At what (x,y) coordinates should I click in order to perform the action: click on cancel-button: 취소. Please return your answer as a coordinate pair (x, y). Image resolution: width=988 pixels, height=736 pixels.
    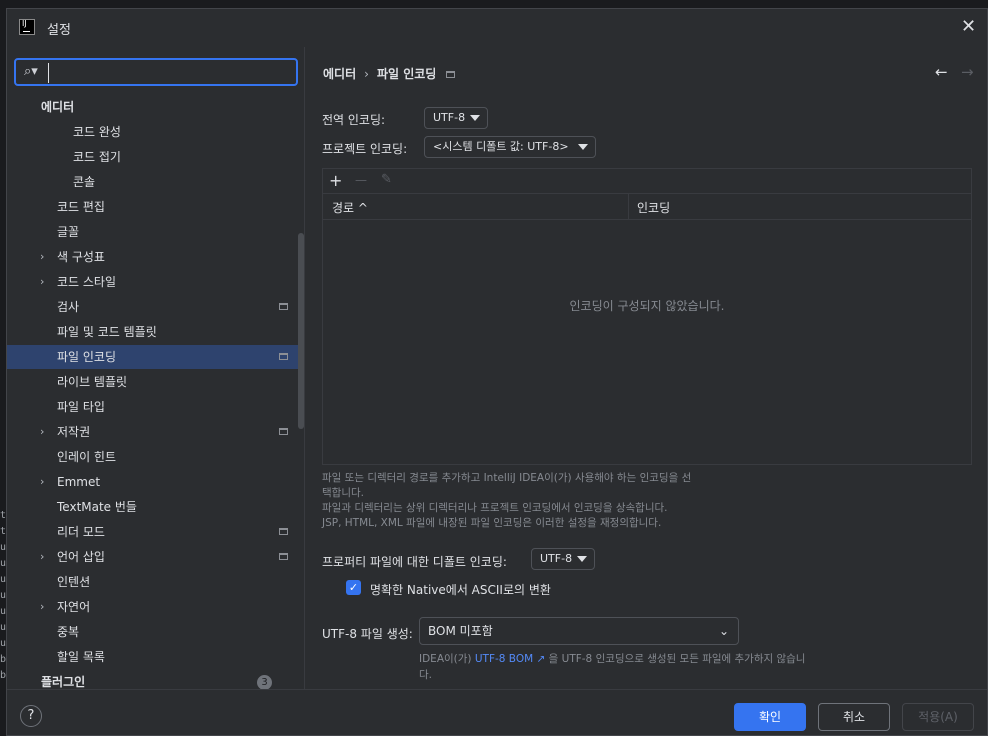
    Looking at the image, I should click on (854, 717).